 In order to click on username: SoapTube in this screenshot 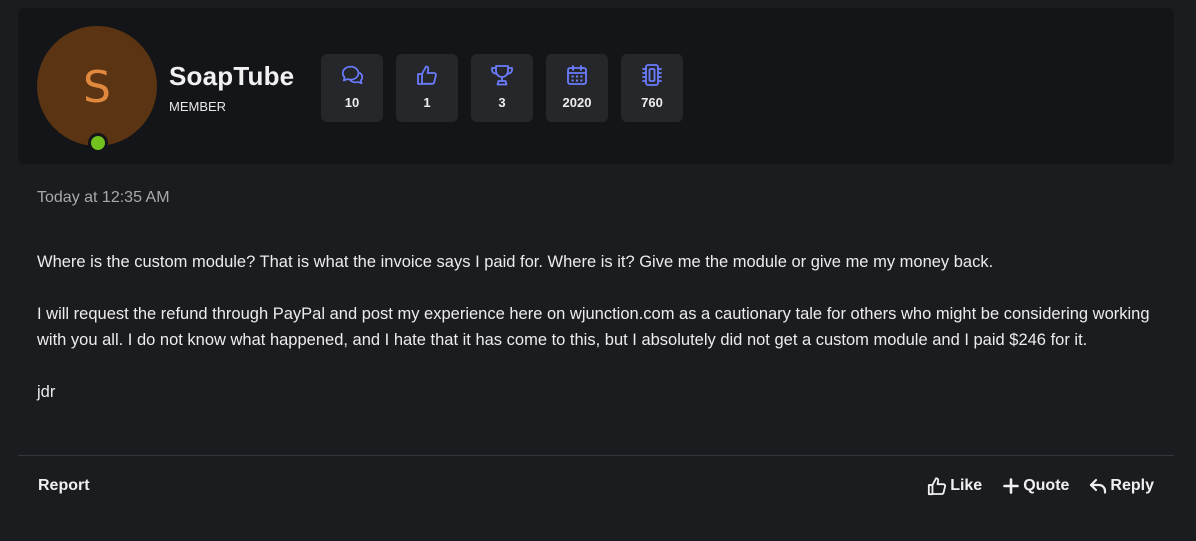, I will do `click(231, 76)`.